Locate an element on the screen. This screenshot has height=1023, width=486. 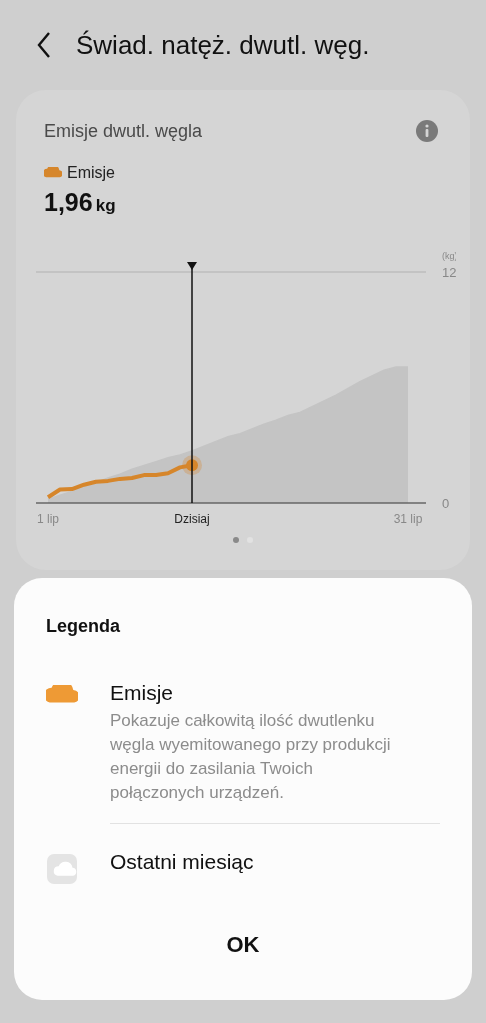
legend-item-label: Emisje is located at coordinates (142, 693).